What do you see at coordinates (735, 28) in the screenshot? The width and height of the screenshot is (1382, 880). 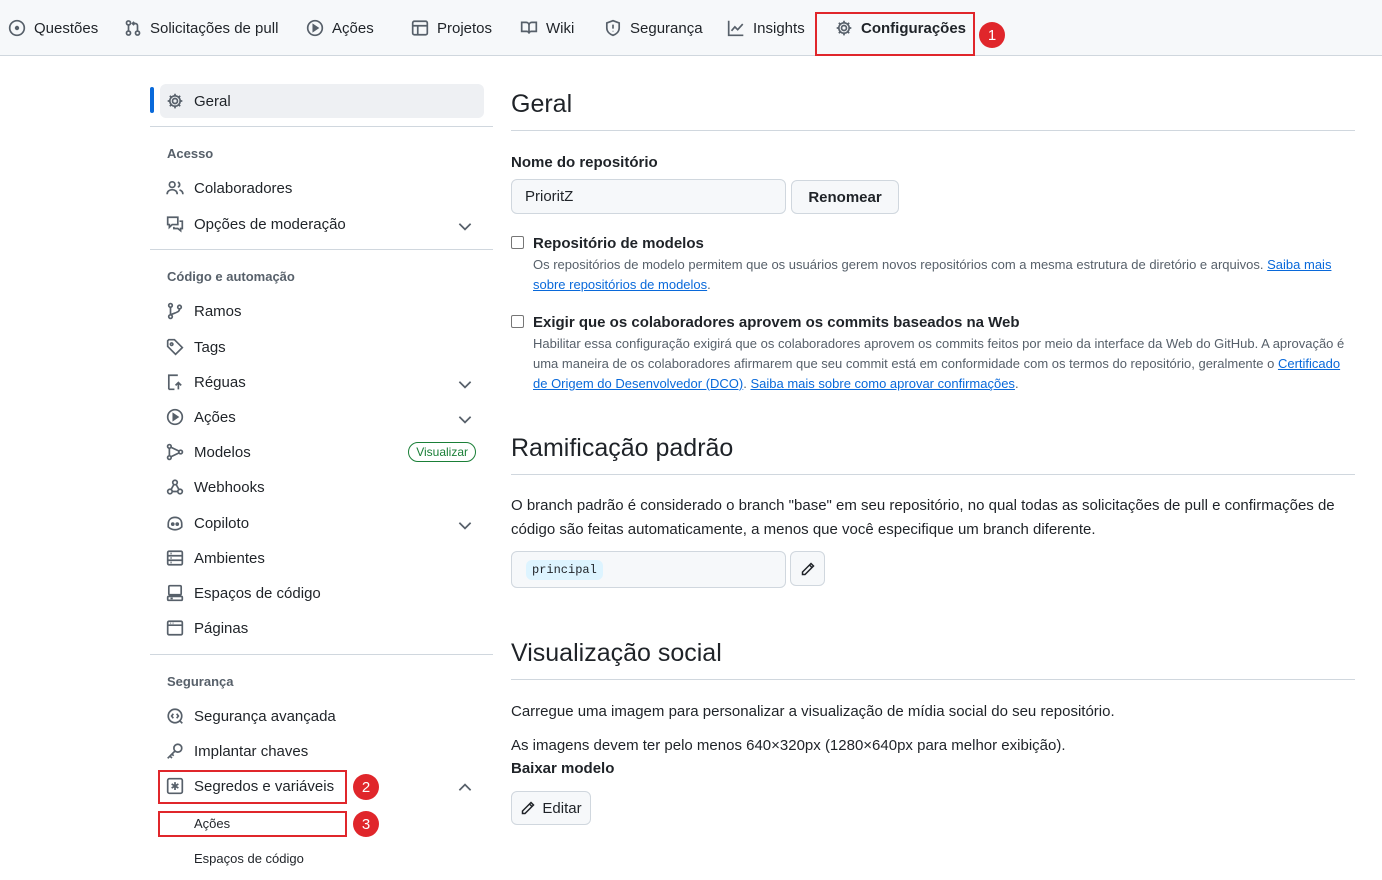 I see `graph-icon` at bounding box center [735, 28].